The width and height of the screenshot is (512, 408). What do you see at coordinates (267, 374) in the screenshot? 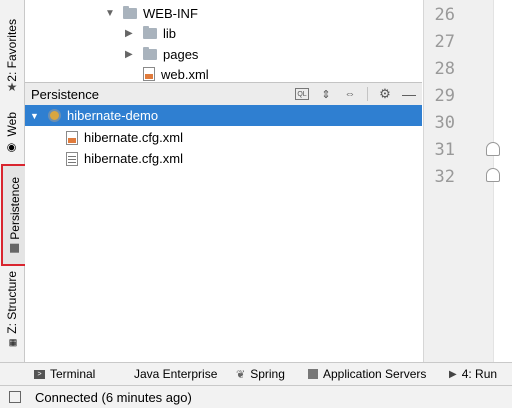
I see `spring-tab-label: Spring` at bounding box center [267, 374].